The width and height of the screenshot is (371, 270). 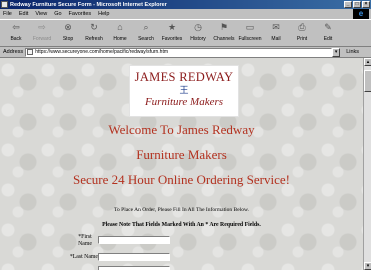 I want to click on menu-view: View, so click(x=41, y=14).